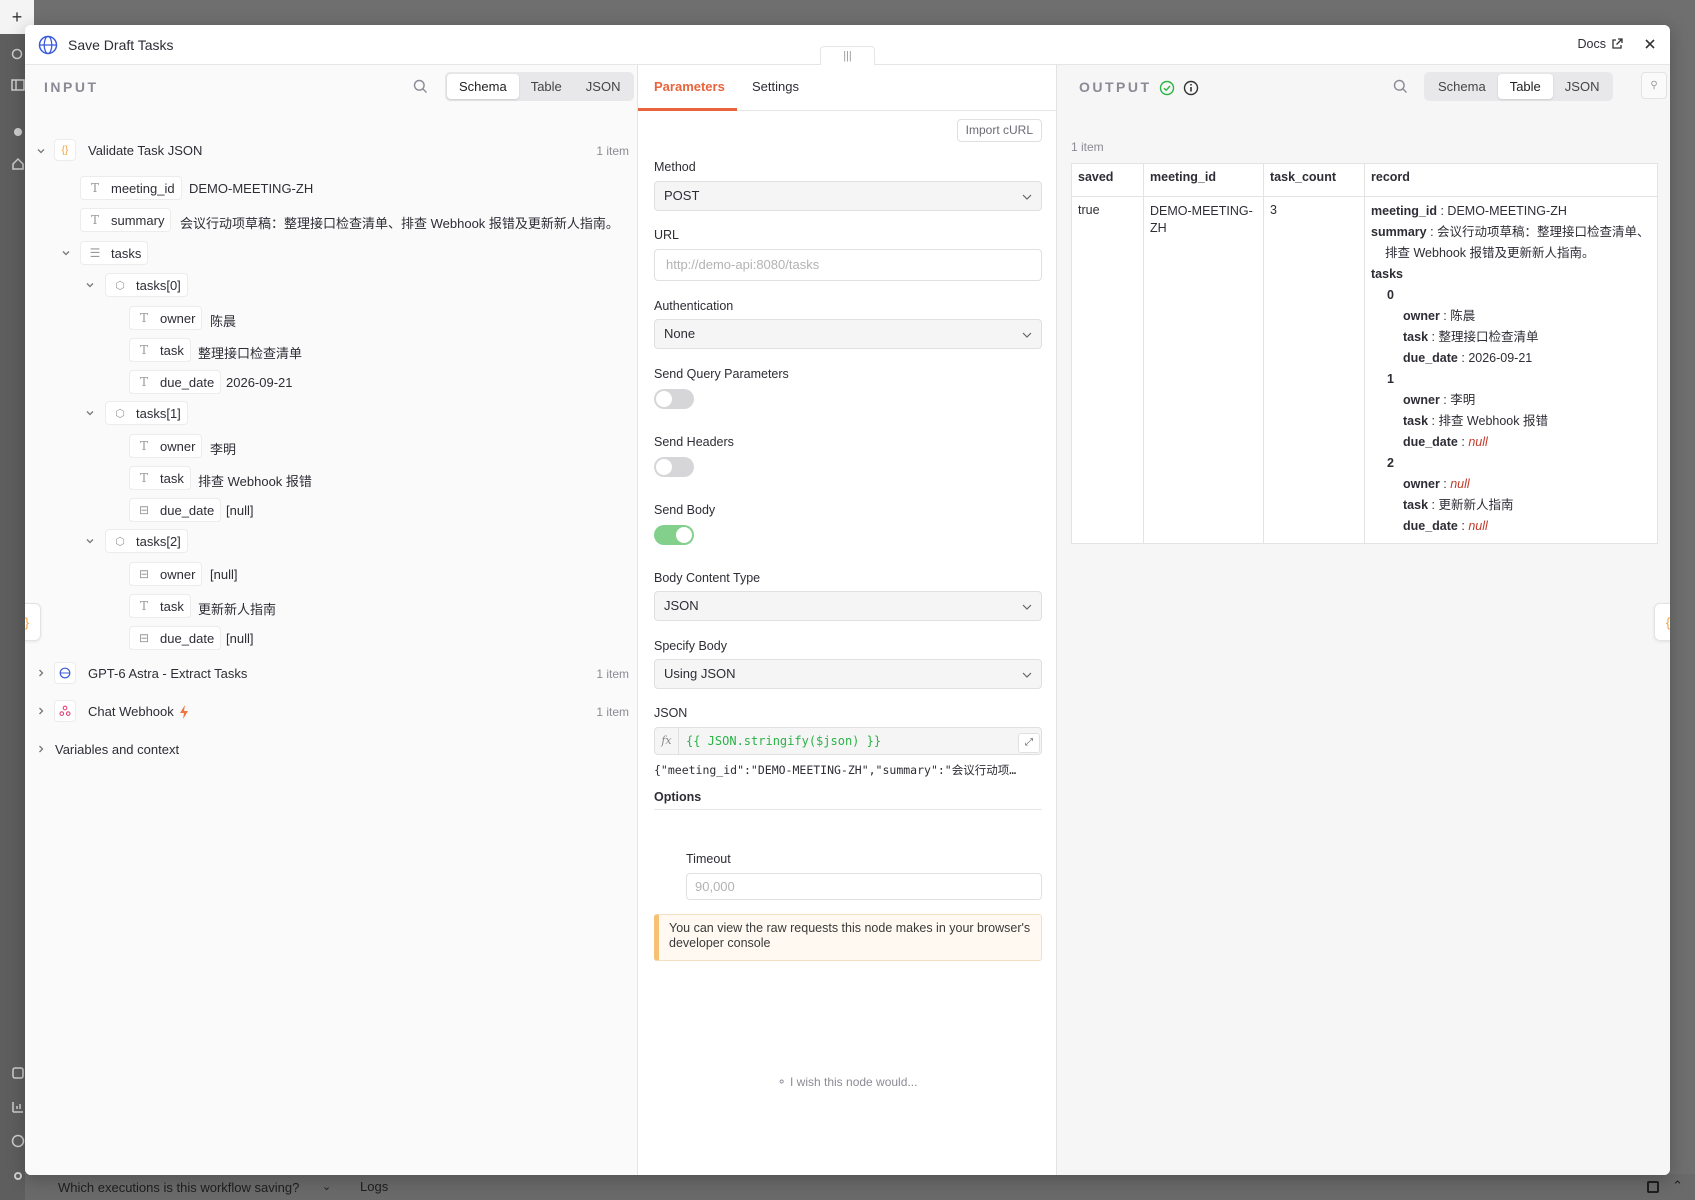 The width and height of the screenshot is (1695, 1200). What do you see at coordinates (224, 574) in the screenshot?
I see `field-value-owner: [null]` at bounding box center [224, 574].